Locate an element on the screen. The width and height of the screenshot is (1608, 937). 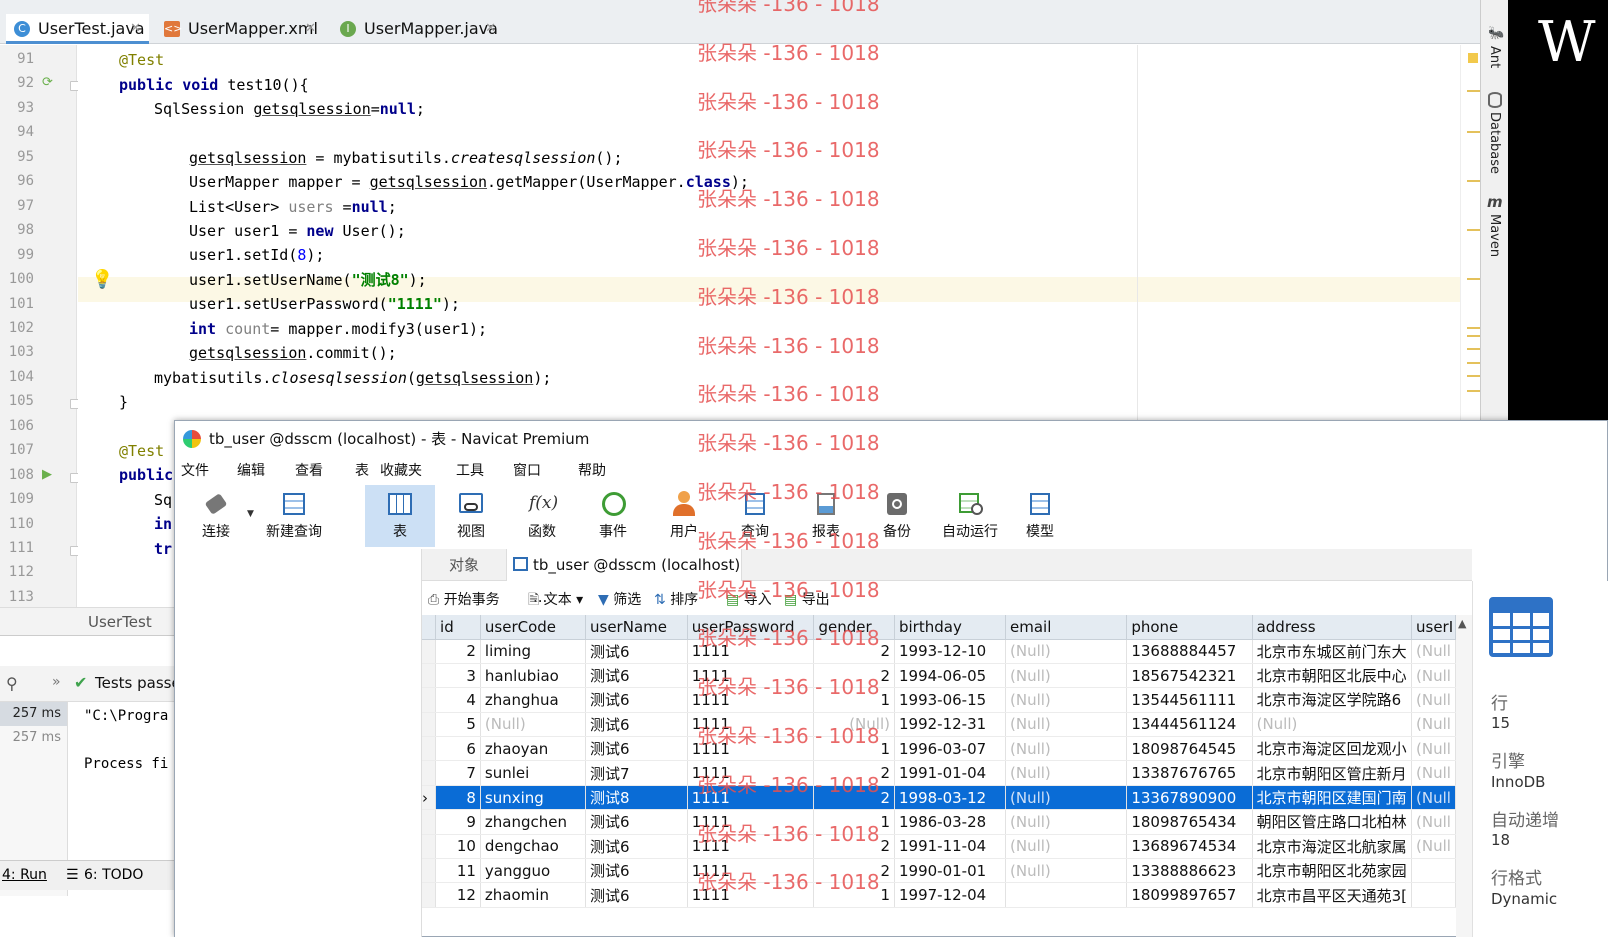
navigation-pane is located at coordinates (298, 743).